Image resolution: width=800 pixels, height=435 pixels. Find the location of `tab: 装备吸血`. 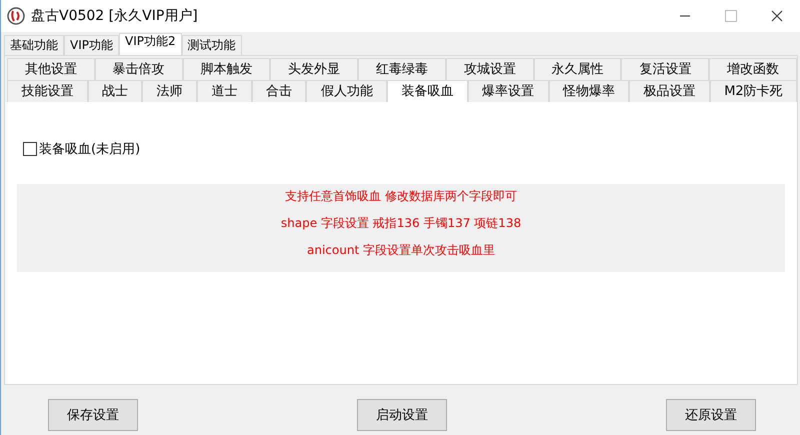

tab: 装备吸血 is located at coordinates (427, 91).